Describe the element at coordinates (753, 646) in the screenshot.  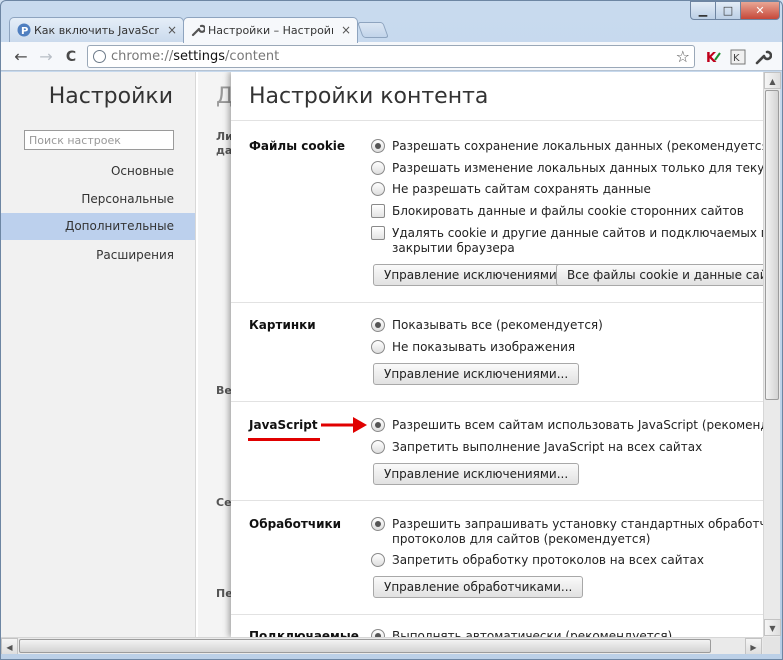
I see `scroll-right-arrow-icon: ▶` at that location.